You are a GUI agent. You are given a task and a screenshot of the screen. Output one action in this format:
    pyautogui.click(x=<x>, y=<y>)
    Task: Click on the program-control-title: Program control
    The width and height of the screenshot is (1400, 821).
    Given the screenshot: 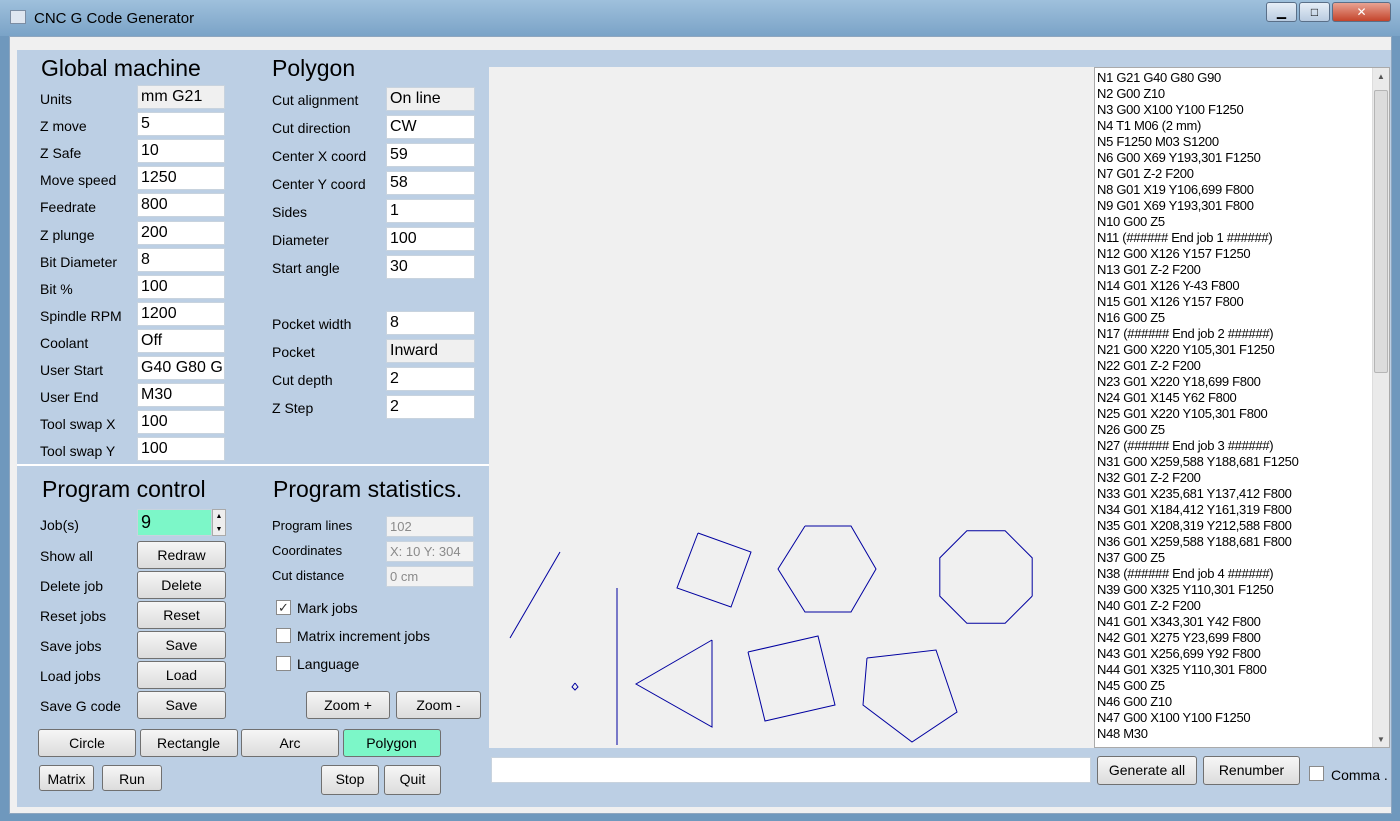 What is the action you would take?
    pyautogui.click(x=124, y=489)
    